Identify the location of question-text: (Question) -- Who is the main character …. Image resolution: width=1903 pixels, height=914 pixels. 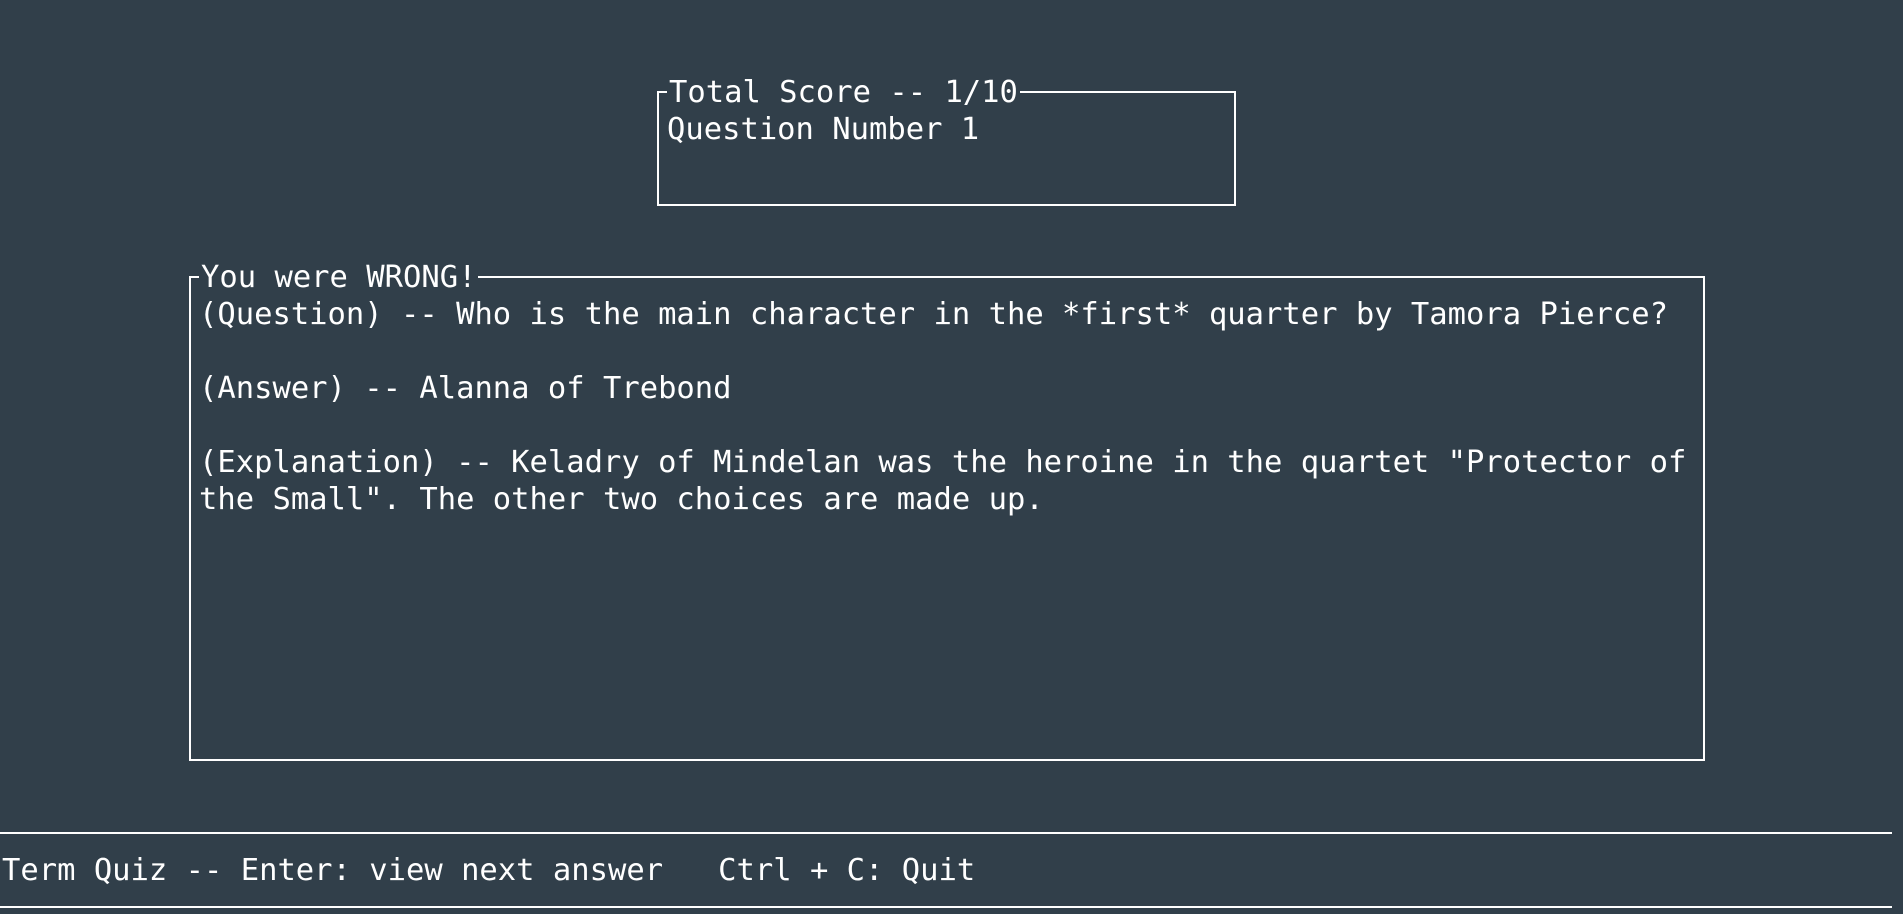
(934, 314).